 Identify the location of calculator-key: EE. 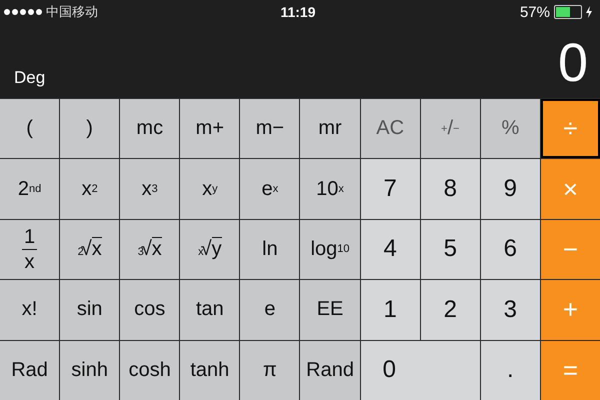
(330, 310).